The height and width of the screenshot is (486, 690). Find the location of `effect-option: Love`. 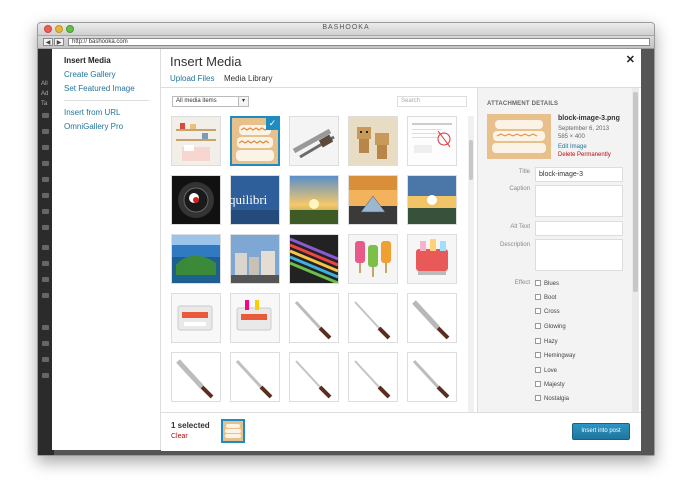

effect-option: Love is located at coordinates (546, 370).